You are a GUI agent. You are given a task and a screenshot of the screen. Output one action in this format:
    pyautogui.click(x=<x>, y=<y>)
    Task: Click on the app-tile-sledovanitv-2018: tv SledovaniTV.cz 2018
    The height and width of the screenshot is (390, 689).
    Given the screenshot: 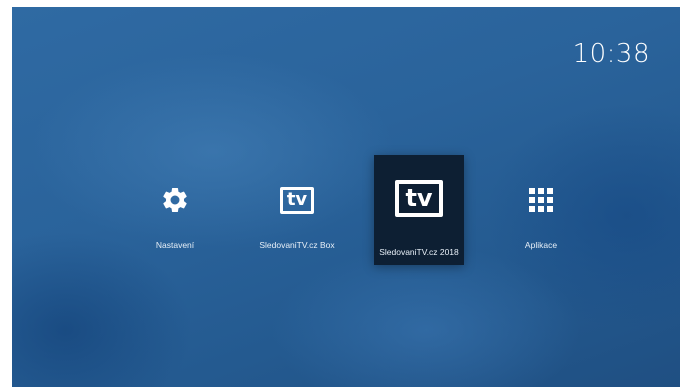 What is the action you would take?
    pyautogui.click(x=419, y=210)
    